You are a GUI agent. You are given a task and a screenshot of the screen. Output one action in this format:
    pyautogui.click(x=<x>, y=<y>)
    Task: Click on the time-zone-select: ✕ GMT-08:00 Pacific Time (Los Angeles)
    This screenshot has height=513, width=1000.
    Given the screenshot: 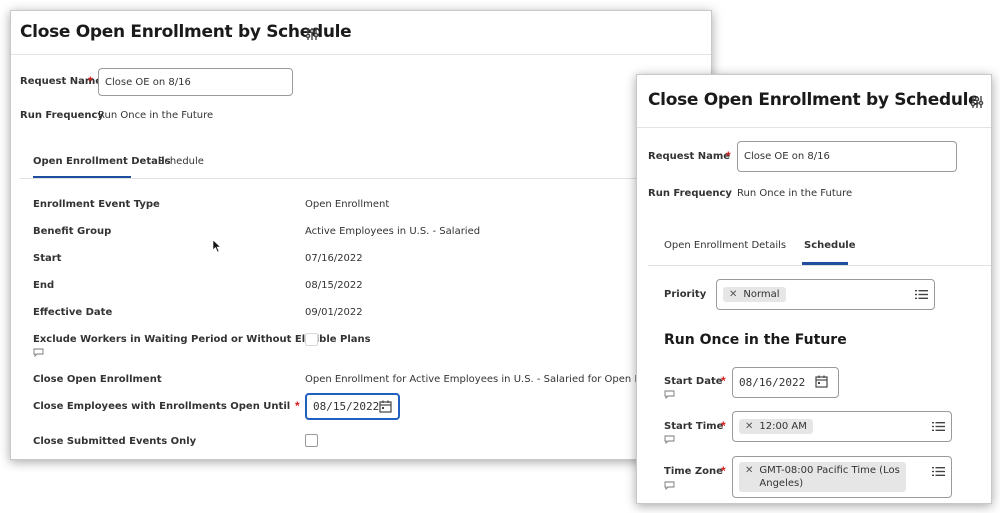 What is the action you would take?
    pyautogui.click(x=842, y=477)
    